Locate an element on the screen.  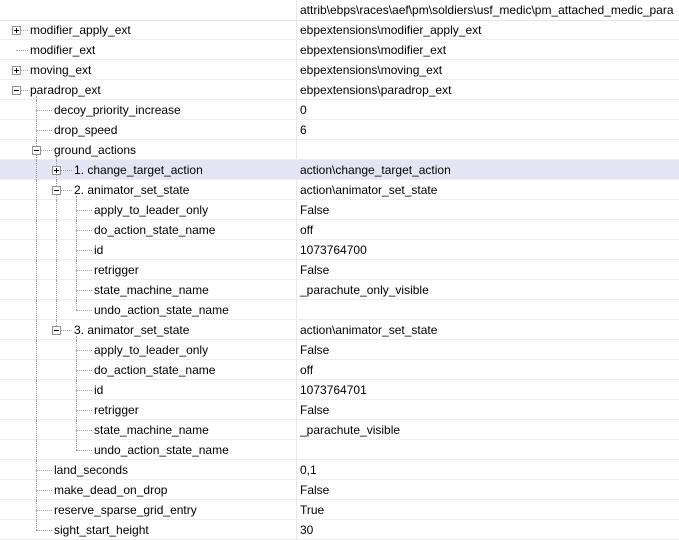
tree-row-land-seconds: land_seconds 0,1 is located at coordinates (339, 470).